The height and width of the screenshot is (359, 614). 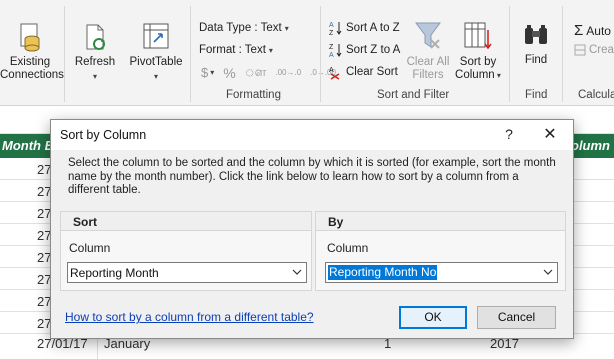 I want to click on sigma-icon: Σ, so click(x=579, y=30).